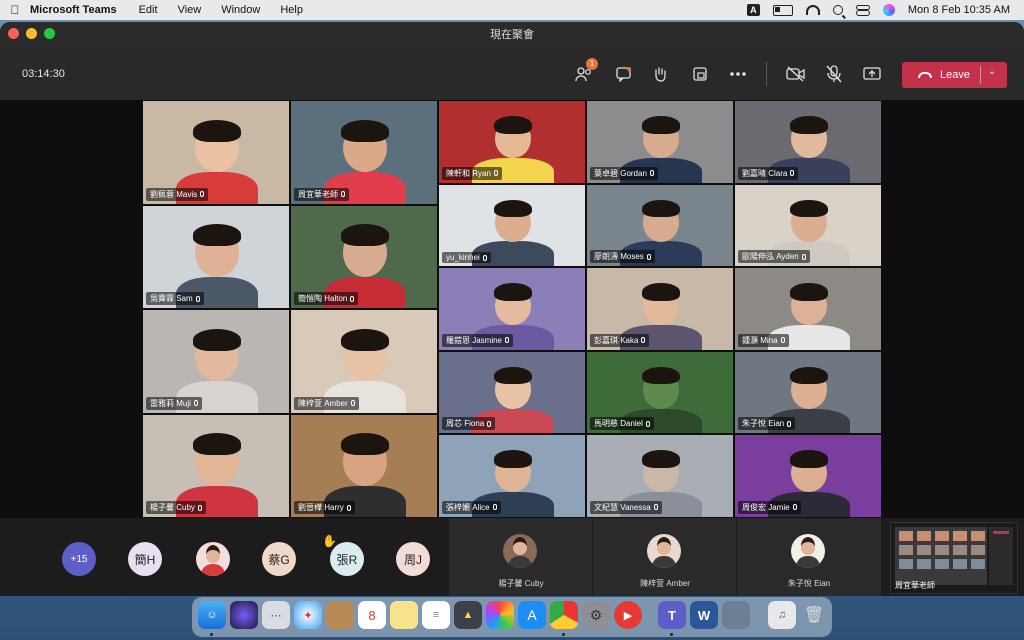 The width and height of the screenshot is (1024, 640). Describe the element at coordinates (782, 615) in the screenshot. I see `music-icon: ♫` at that location.